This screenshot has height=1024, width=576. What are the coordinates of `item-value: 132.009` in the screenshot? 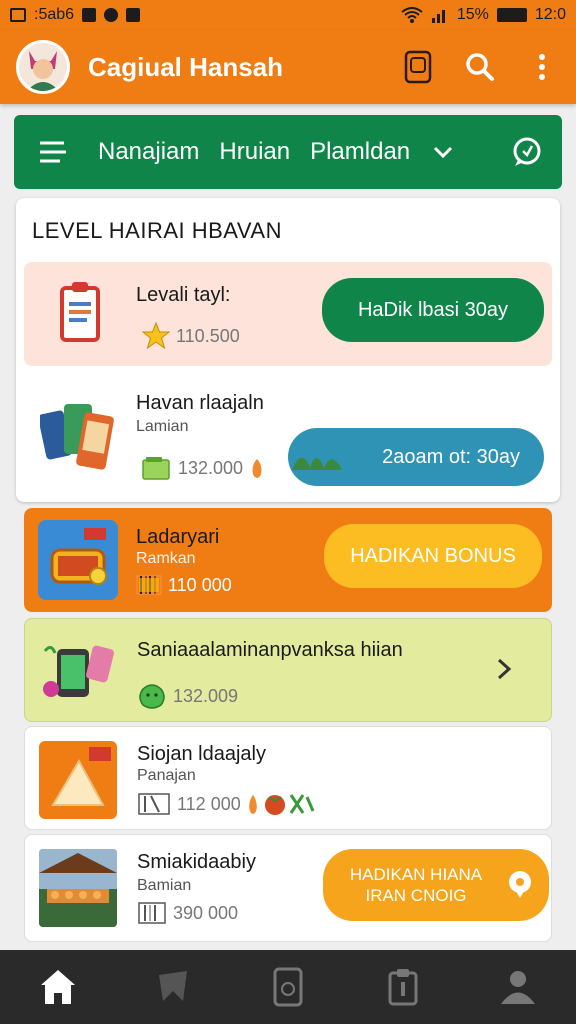 It's located at (206, 695).